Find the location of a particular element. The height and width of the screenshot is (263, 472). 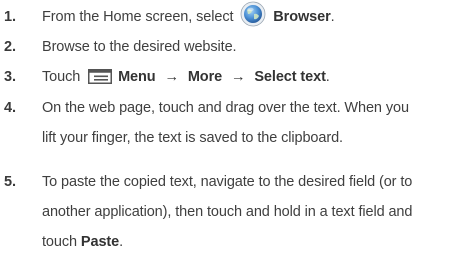

menu-icon is located at coordinates (100, 76).